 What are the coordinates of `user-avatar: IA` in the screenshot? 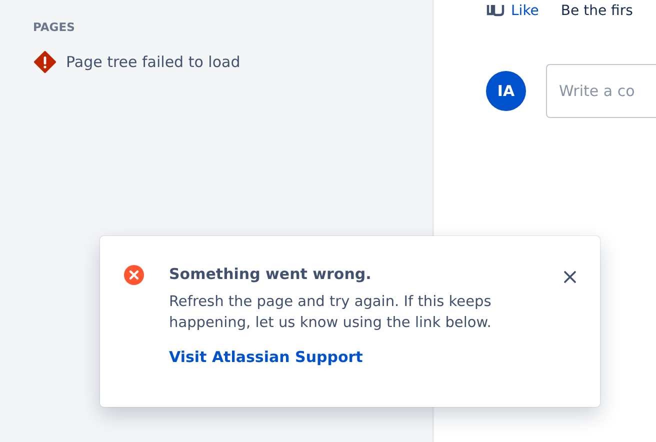 It's located at (506, 91).